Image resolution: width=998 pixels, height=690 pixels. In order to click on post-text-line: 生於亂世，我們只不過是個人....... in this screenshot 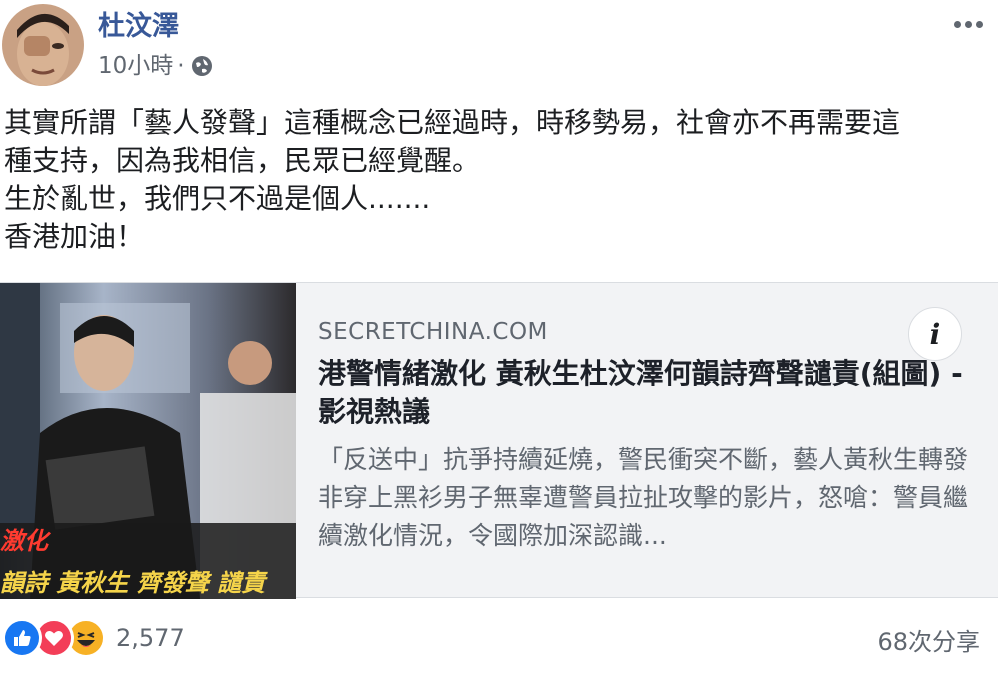, I will do `click(217, 198)`.